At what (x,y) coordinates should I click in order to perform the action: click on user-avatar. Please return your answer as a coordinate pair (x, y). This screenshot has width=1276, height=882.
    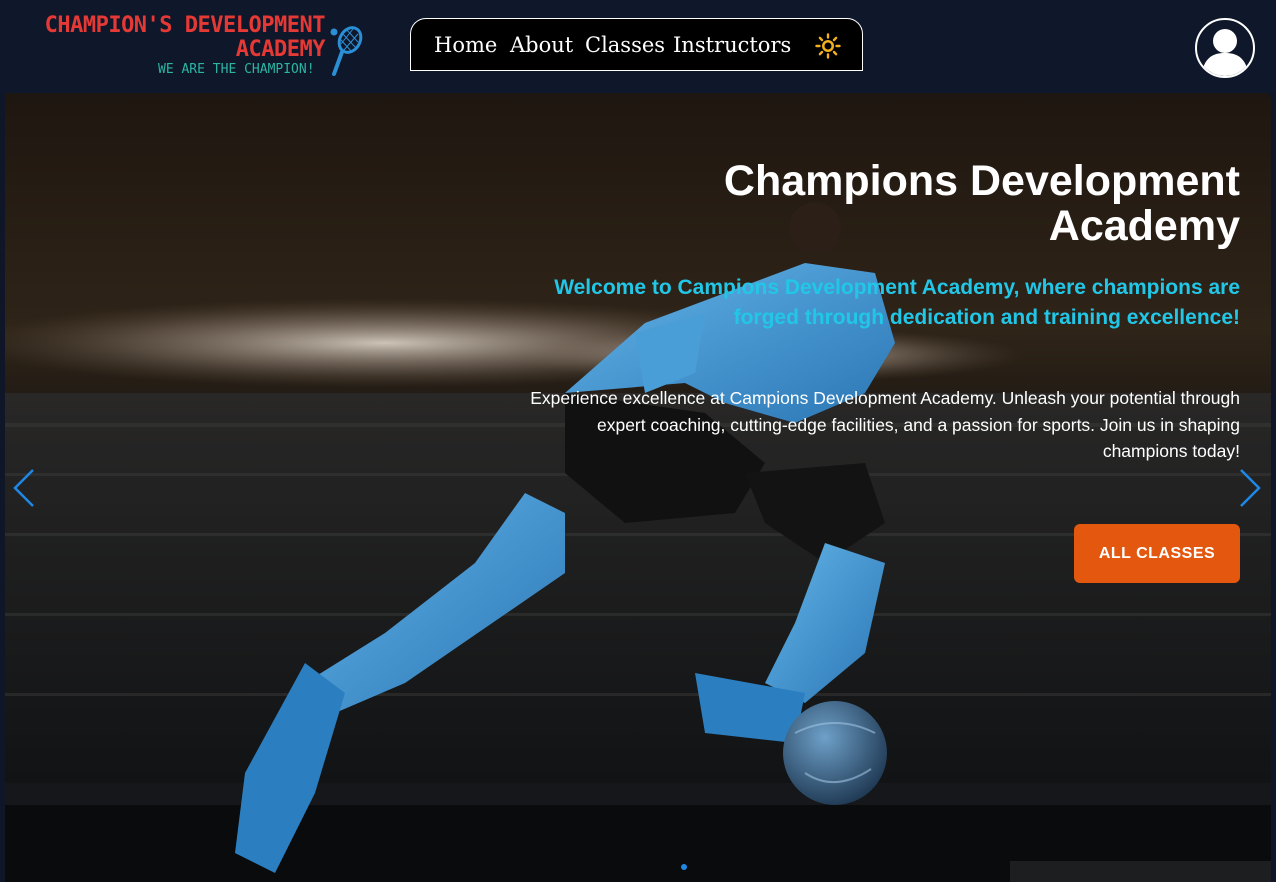
    Looking at the image, I should click on (1225, 48).